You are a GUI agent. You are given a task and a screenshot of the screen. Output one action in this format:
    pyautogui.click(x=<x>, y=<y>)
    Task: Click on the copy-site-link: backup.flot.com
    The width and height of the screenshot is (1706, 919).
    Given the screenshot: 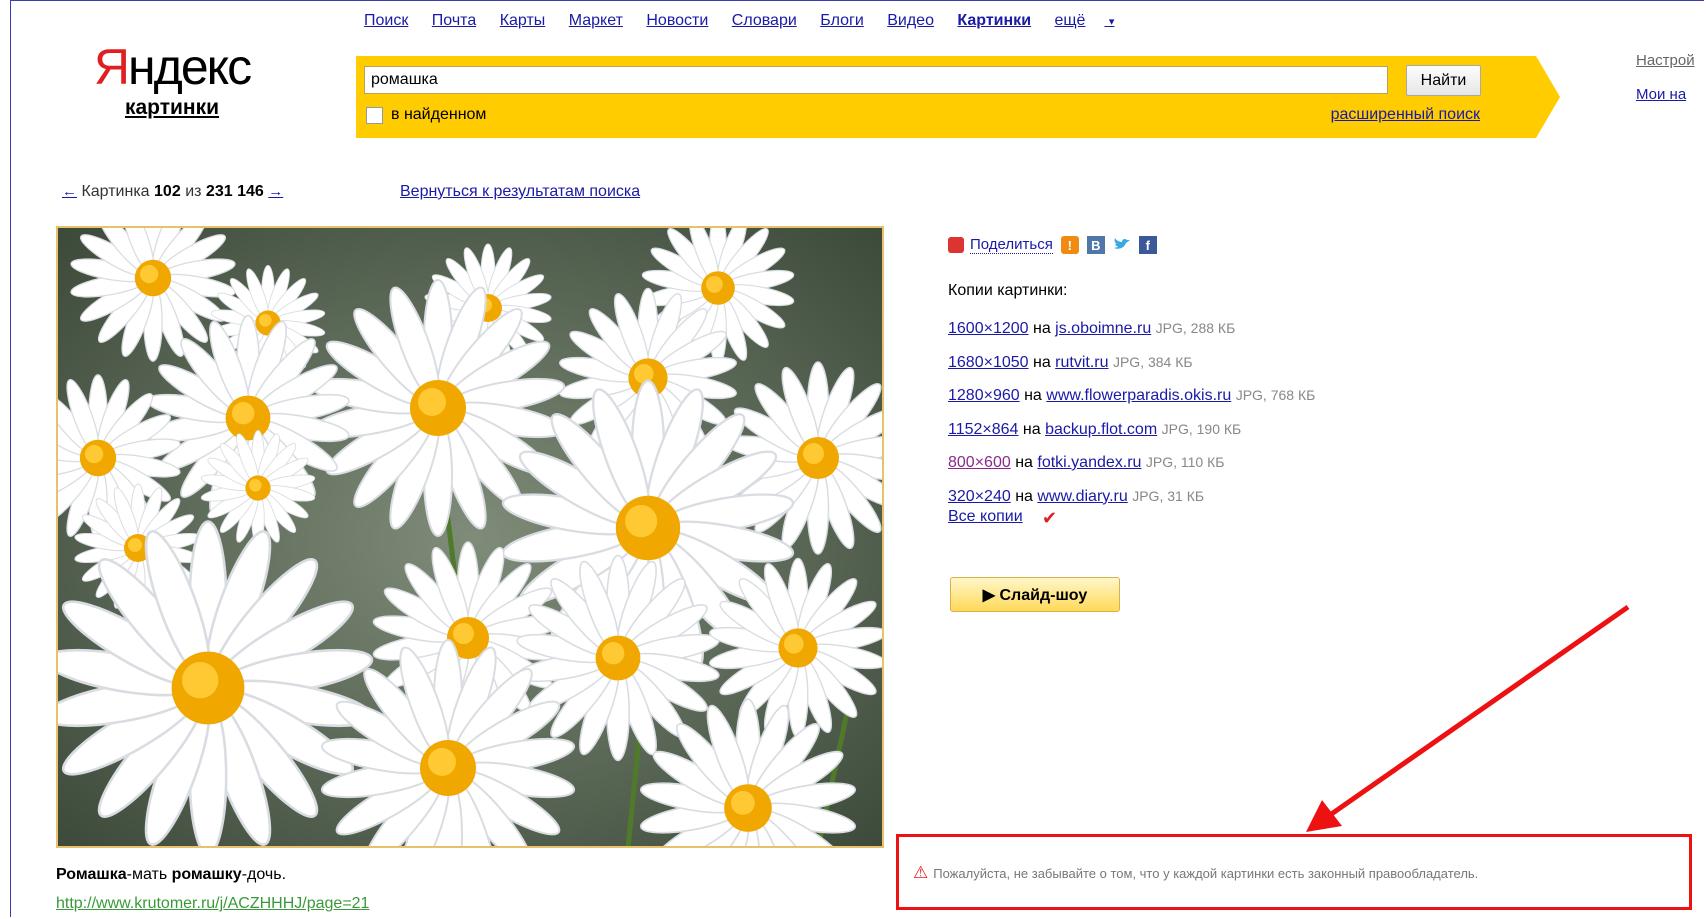 What is the action you would take?
    pyautogui.click(x=1101, y=429)
    